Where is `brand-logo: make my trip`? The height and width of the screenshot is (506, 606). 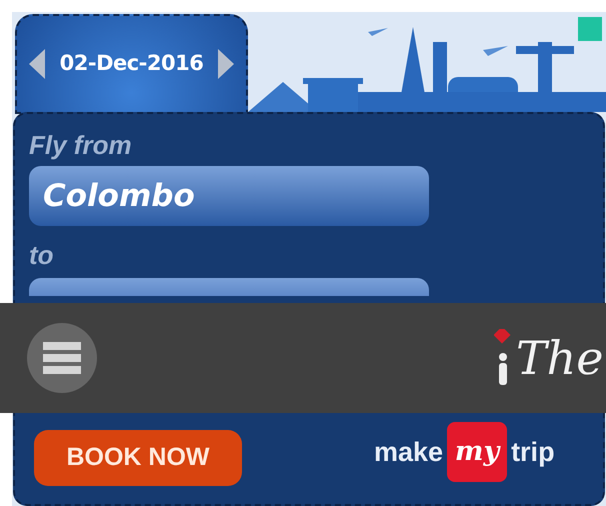
brand-logo: make my trip is located at coordinates (464, 452).